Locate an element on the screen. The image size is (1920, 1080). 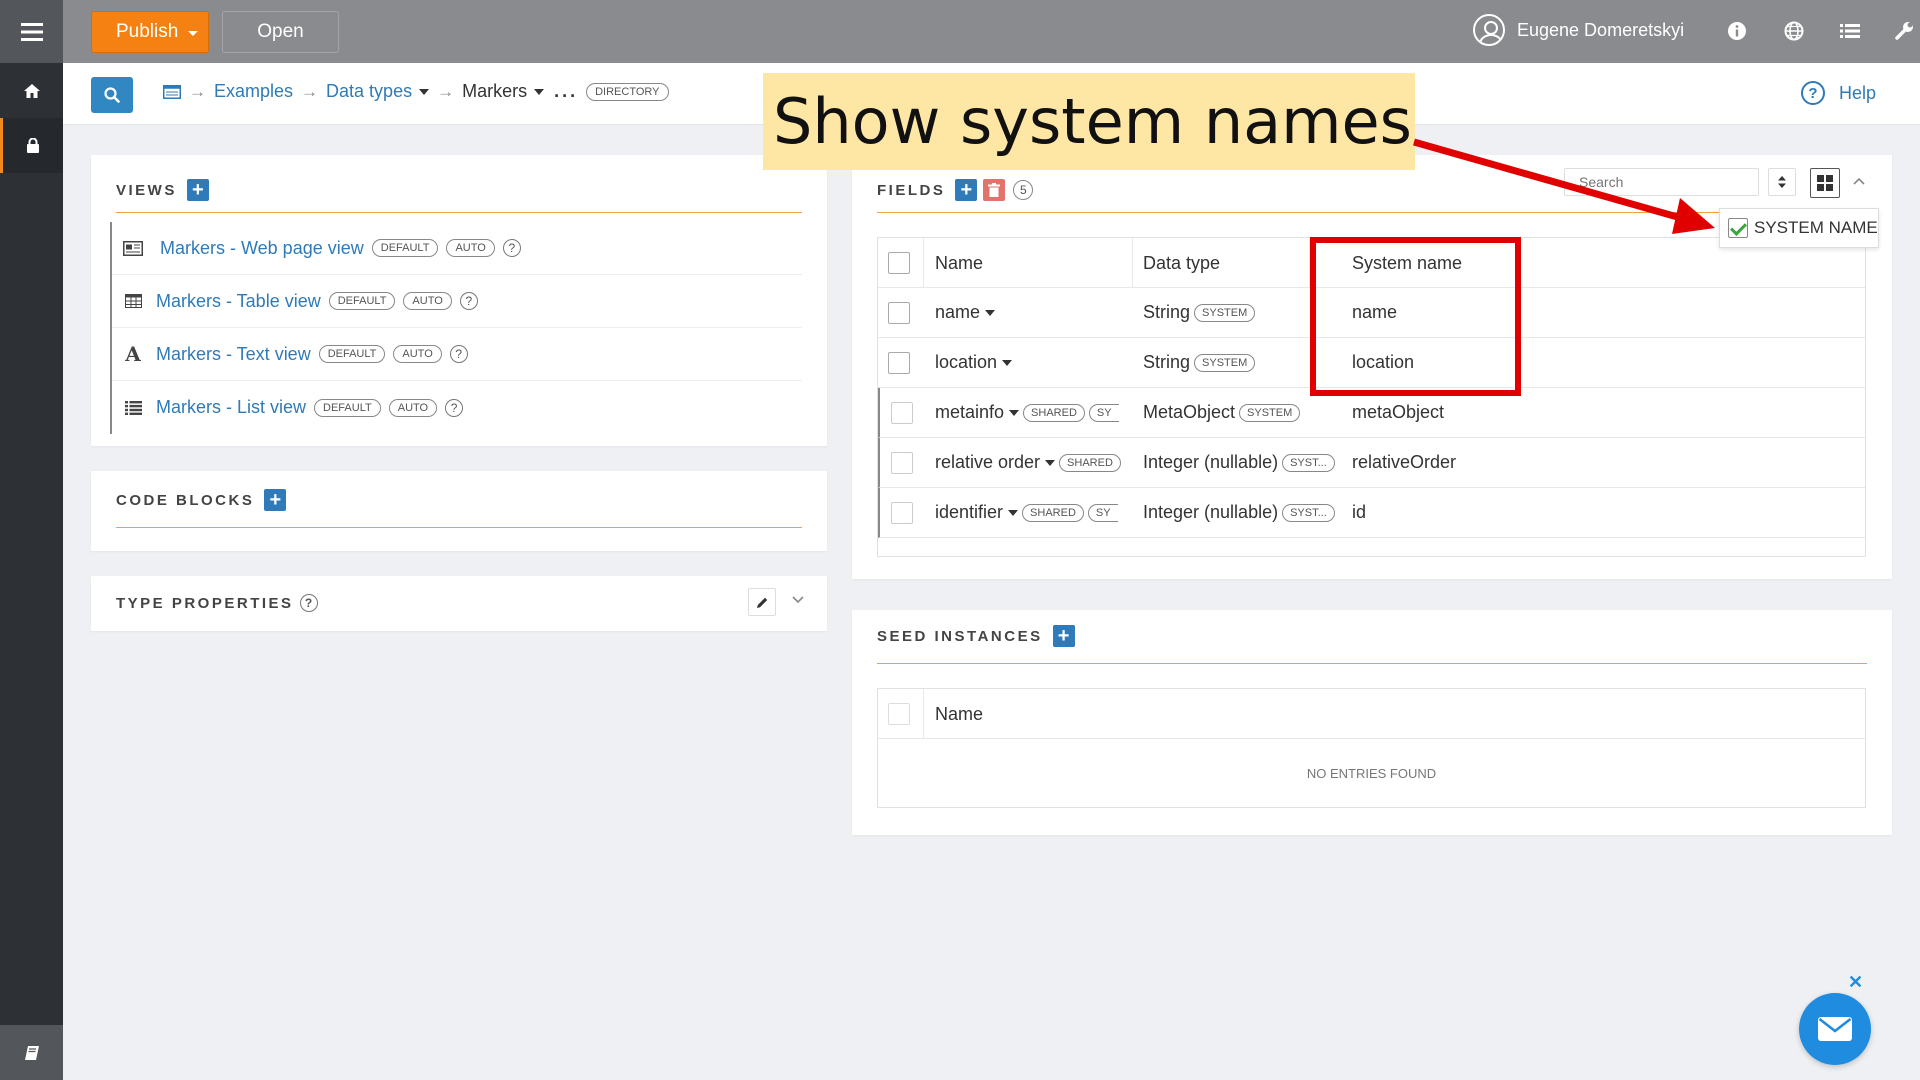
hamburger-menu-button is located at coordinates (31, 31).